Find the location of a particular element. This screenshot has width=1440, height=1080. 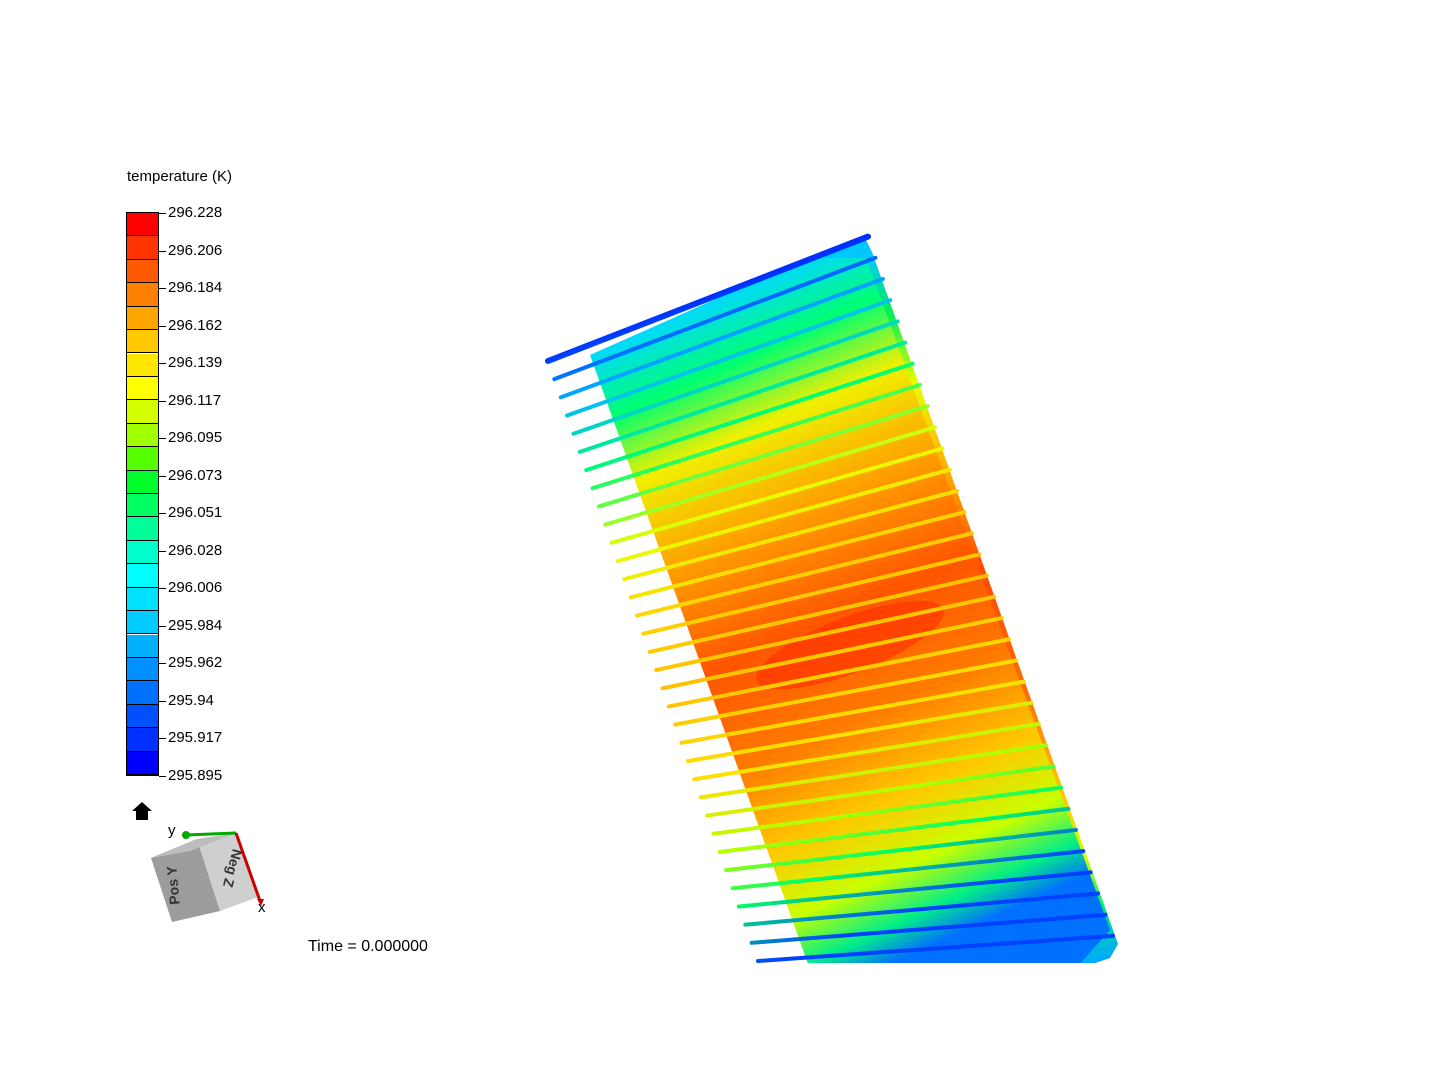

color-bar-tick-label: 296.095 is located at coordinates (195, 438).